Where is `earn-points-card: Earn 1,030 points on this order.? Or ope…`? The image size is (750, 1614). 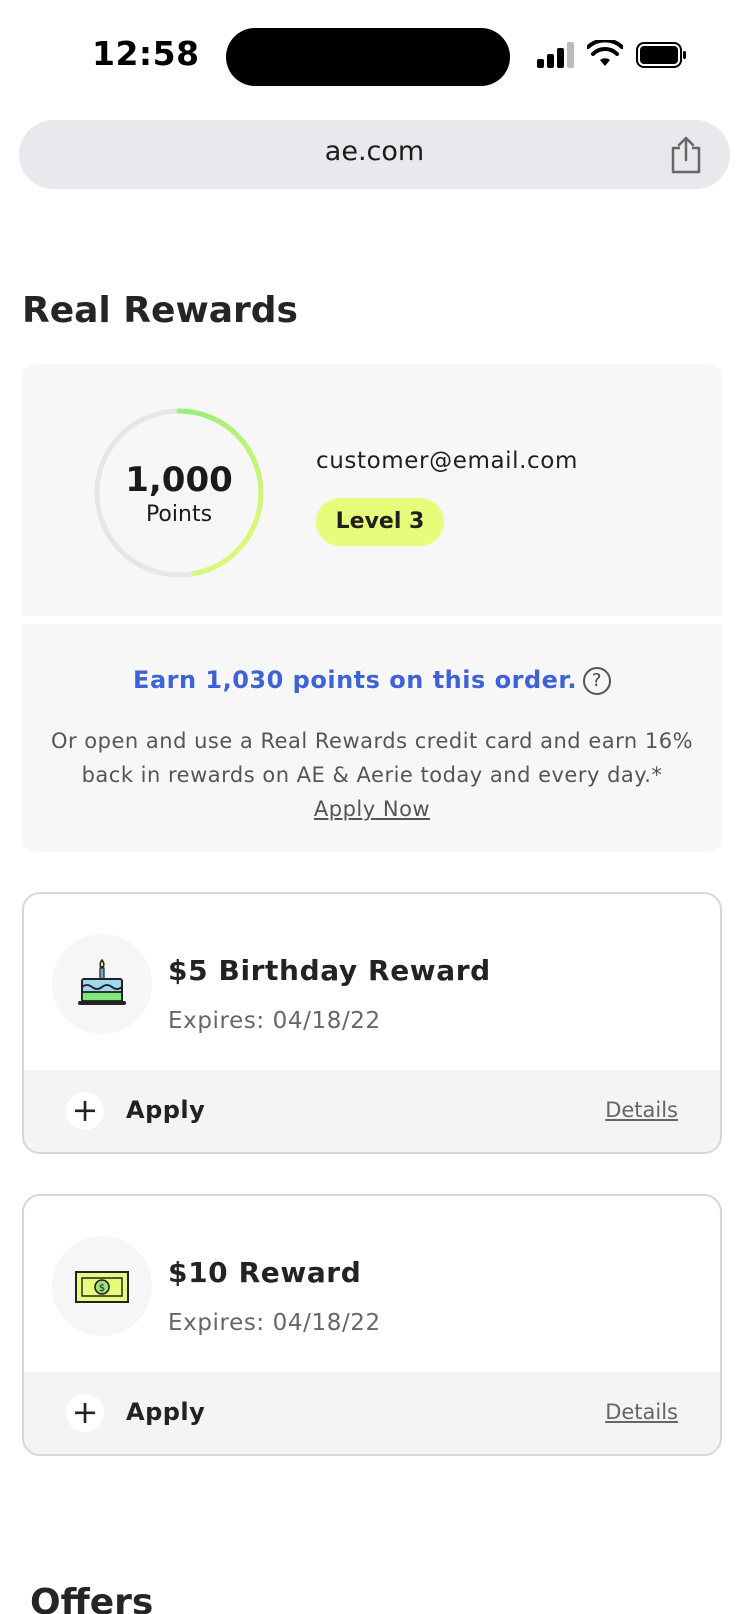
earn-points-card: Earn 1,030 points on this order.? Or ope… is located at coordinates (372, 738).